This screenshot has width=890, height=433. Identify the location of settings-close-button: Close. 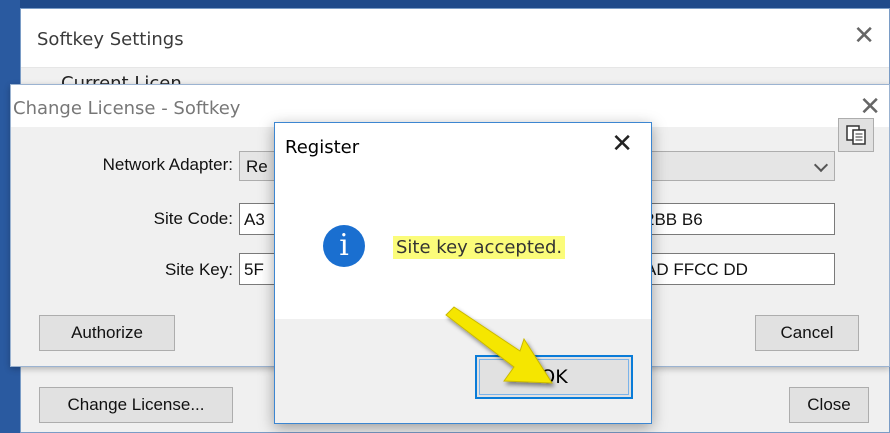
(829, 405).